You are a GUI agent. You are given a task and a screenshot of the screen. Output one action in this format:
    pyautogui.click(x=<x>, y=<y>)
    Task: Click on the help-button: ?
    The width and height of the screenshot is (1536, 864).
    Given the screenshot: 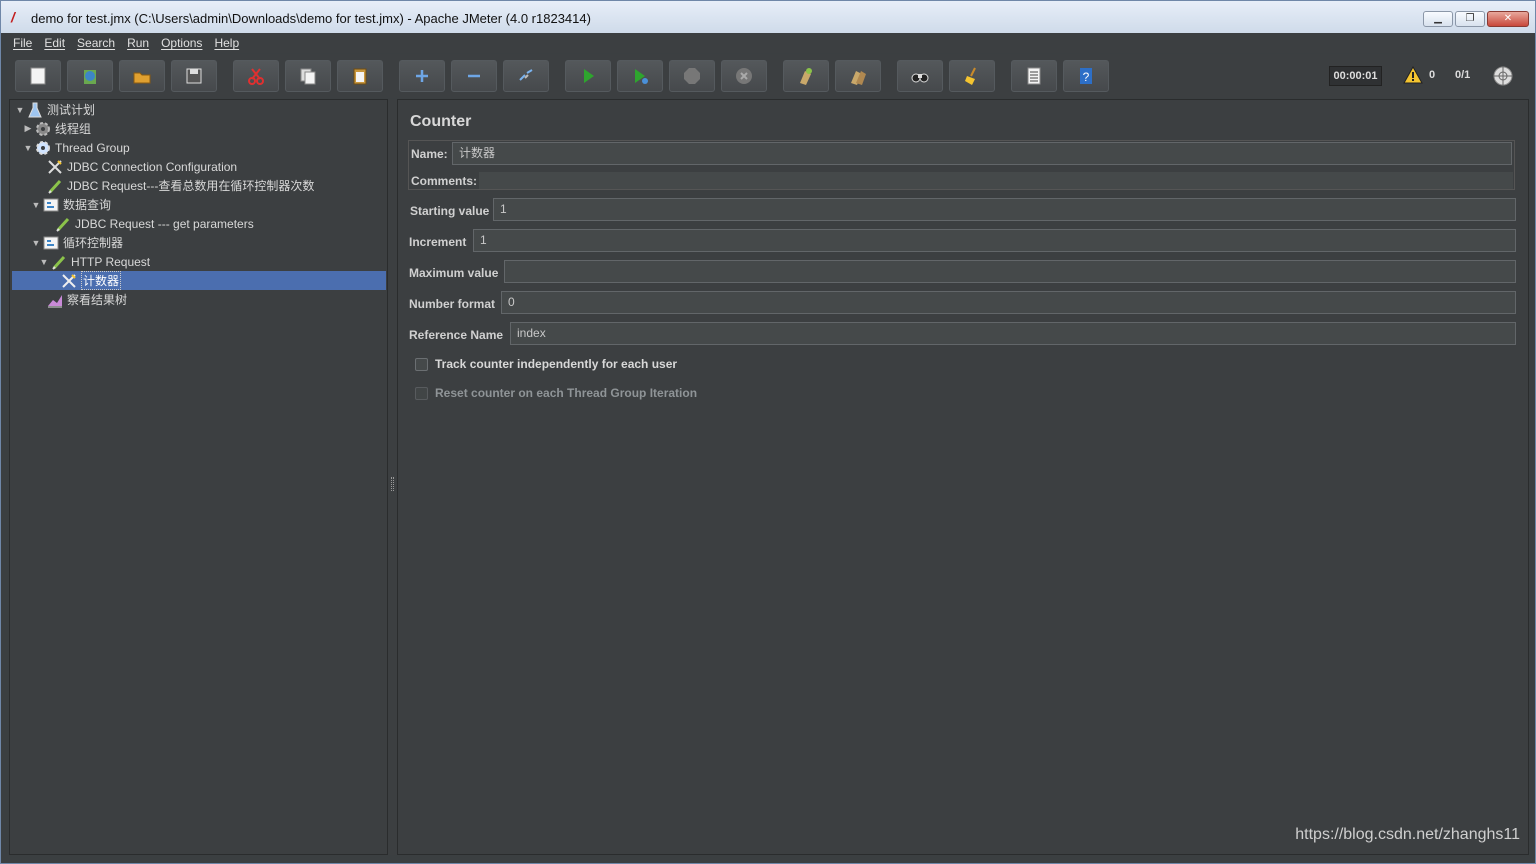 What is the action you would take?
    pyautogui.click(x=1086, y=76)
    